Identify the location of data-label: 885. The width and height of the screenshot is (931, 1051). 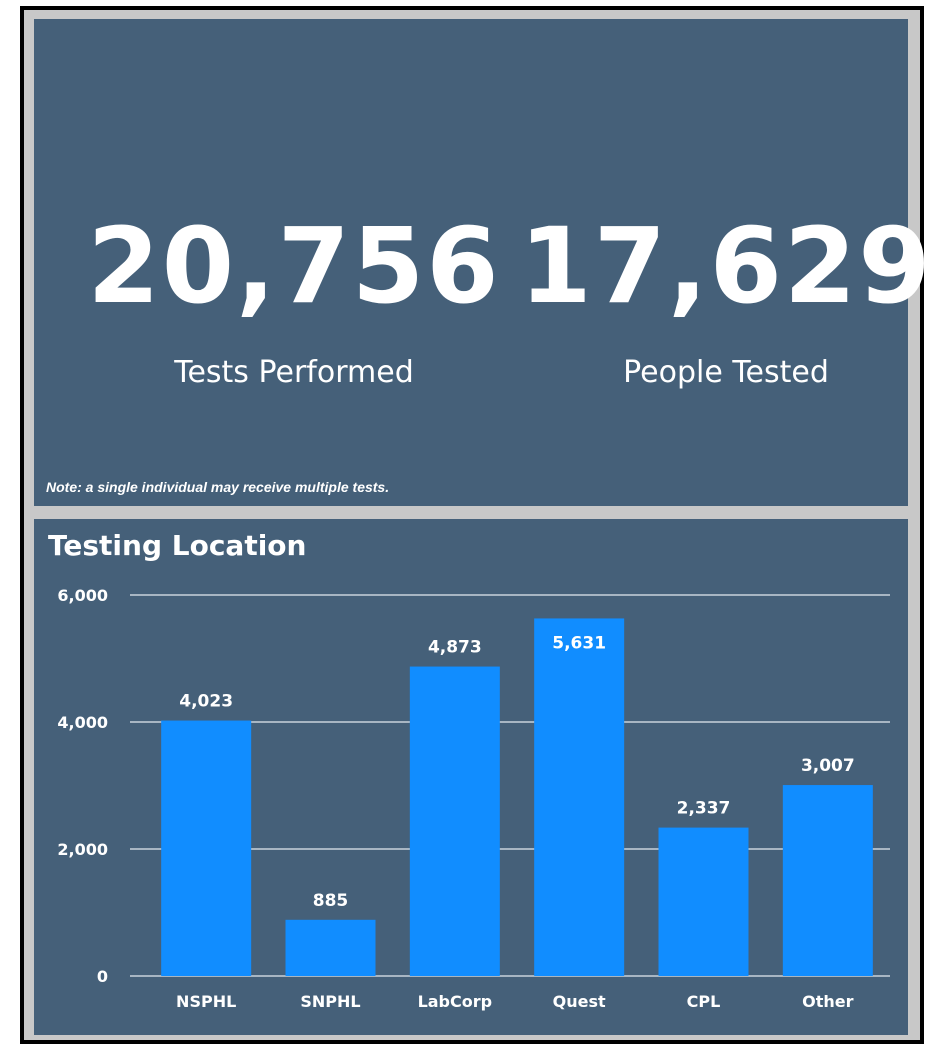
(331, 901).